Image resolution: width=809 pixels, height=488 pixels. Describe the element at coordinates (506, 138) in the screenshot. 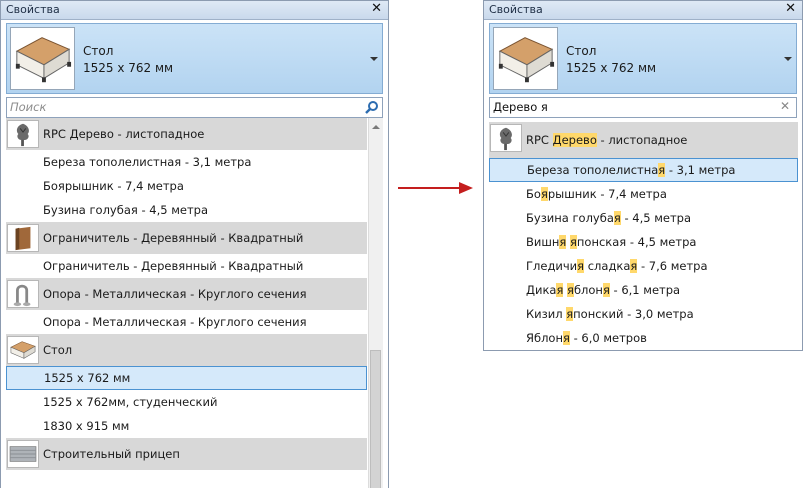

I see `tree-icon` at that location.